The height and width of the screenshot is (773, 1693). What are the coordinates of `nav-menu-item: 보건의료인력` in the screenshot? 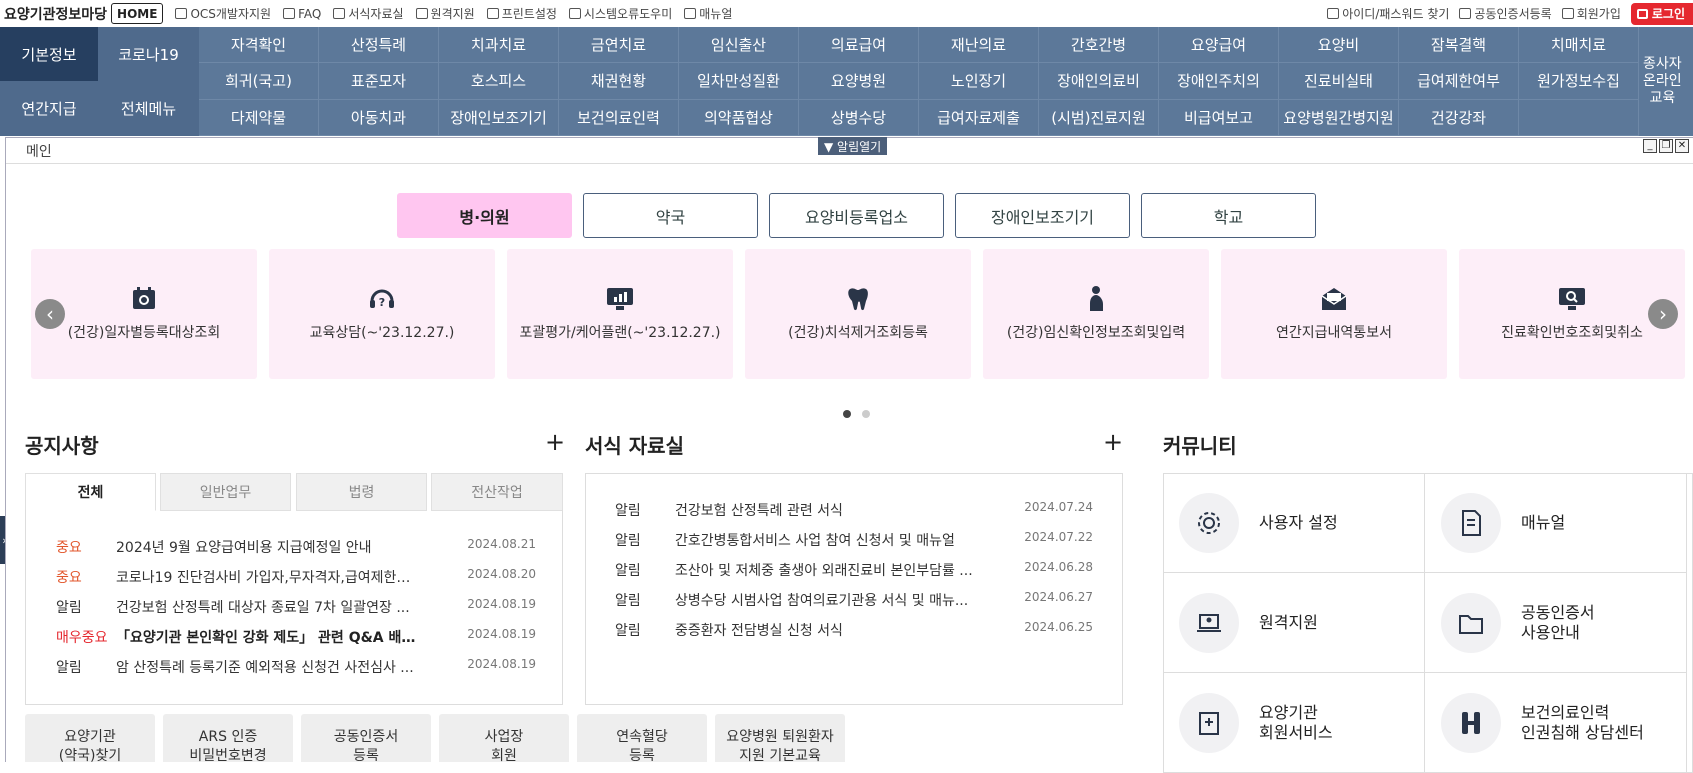 It's located at (619, 117).